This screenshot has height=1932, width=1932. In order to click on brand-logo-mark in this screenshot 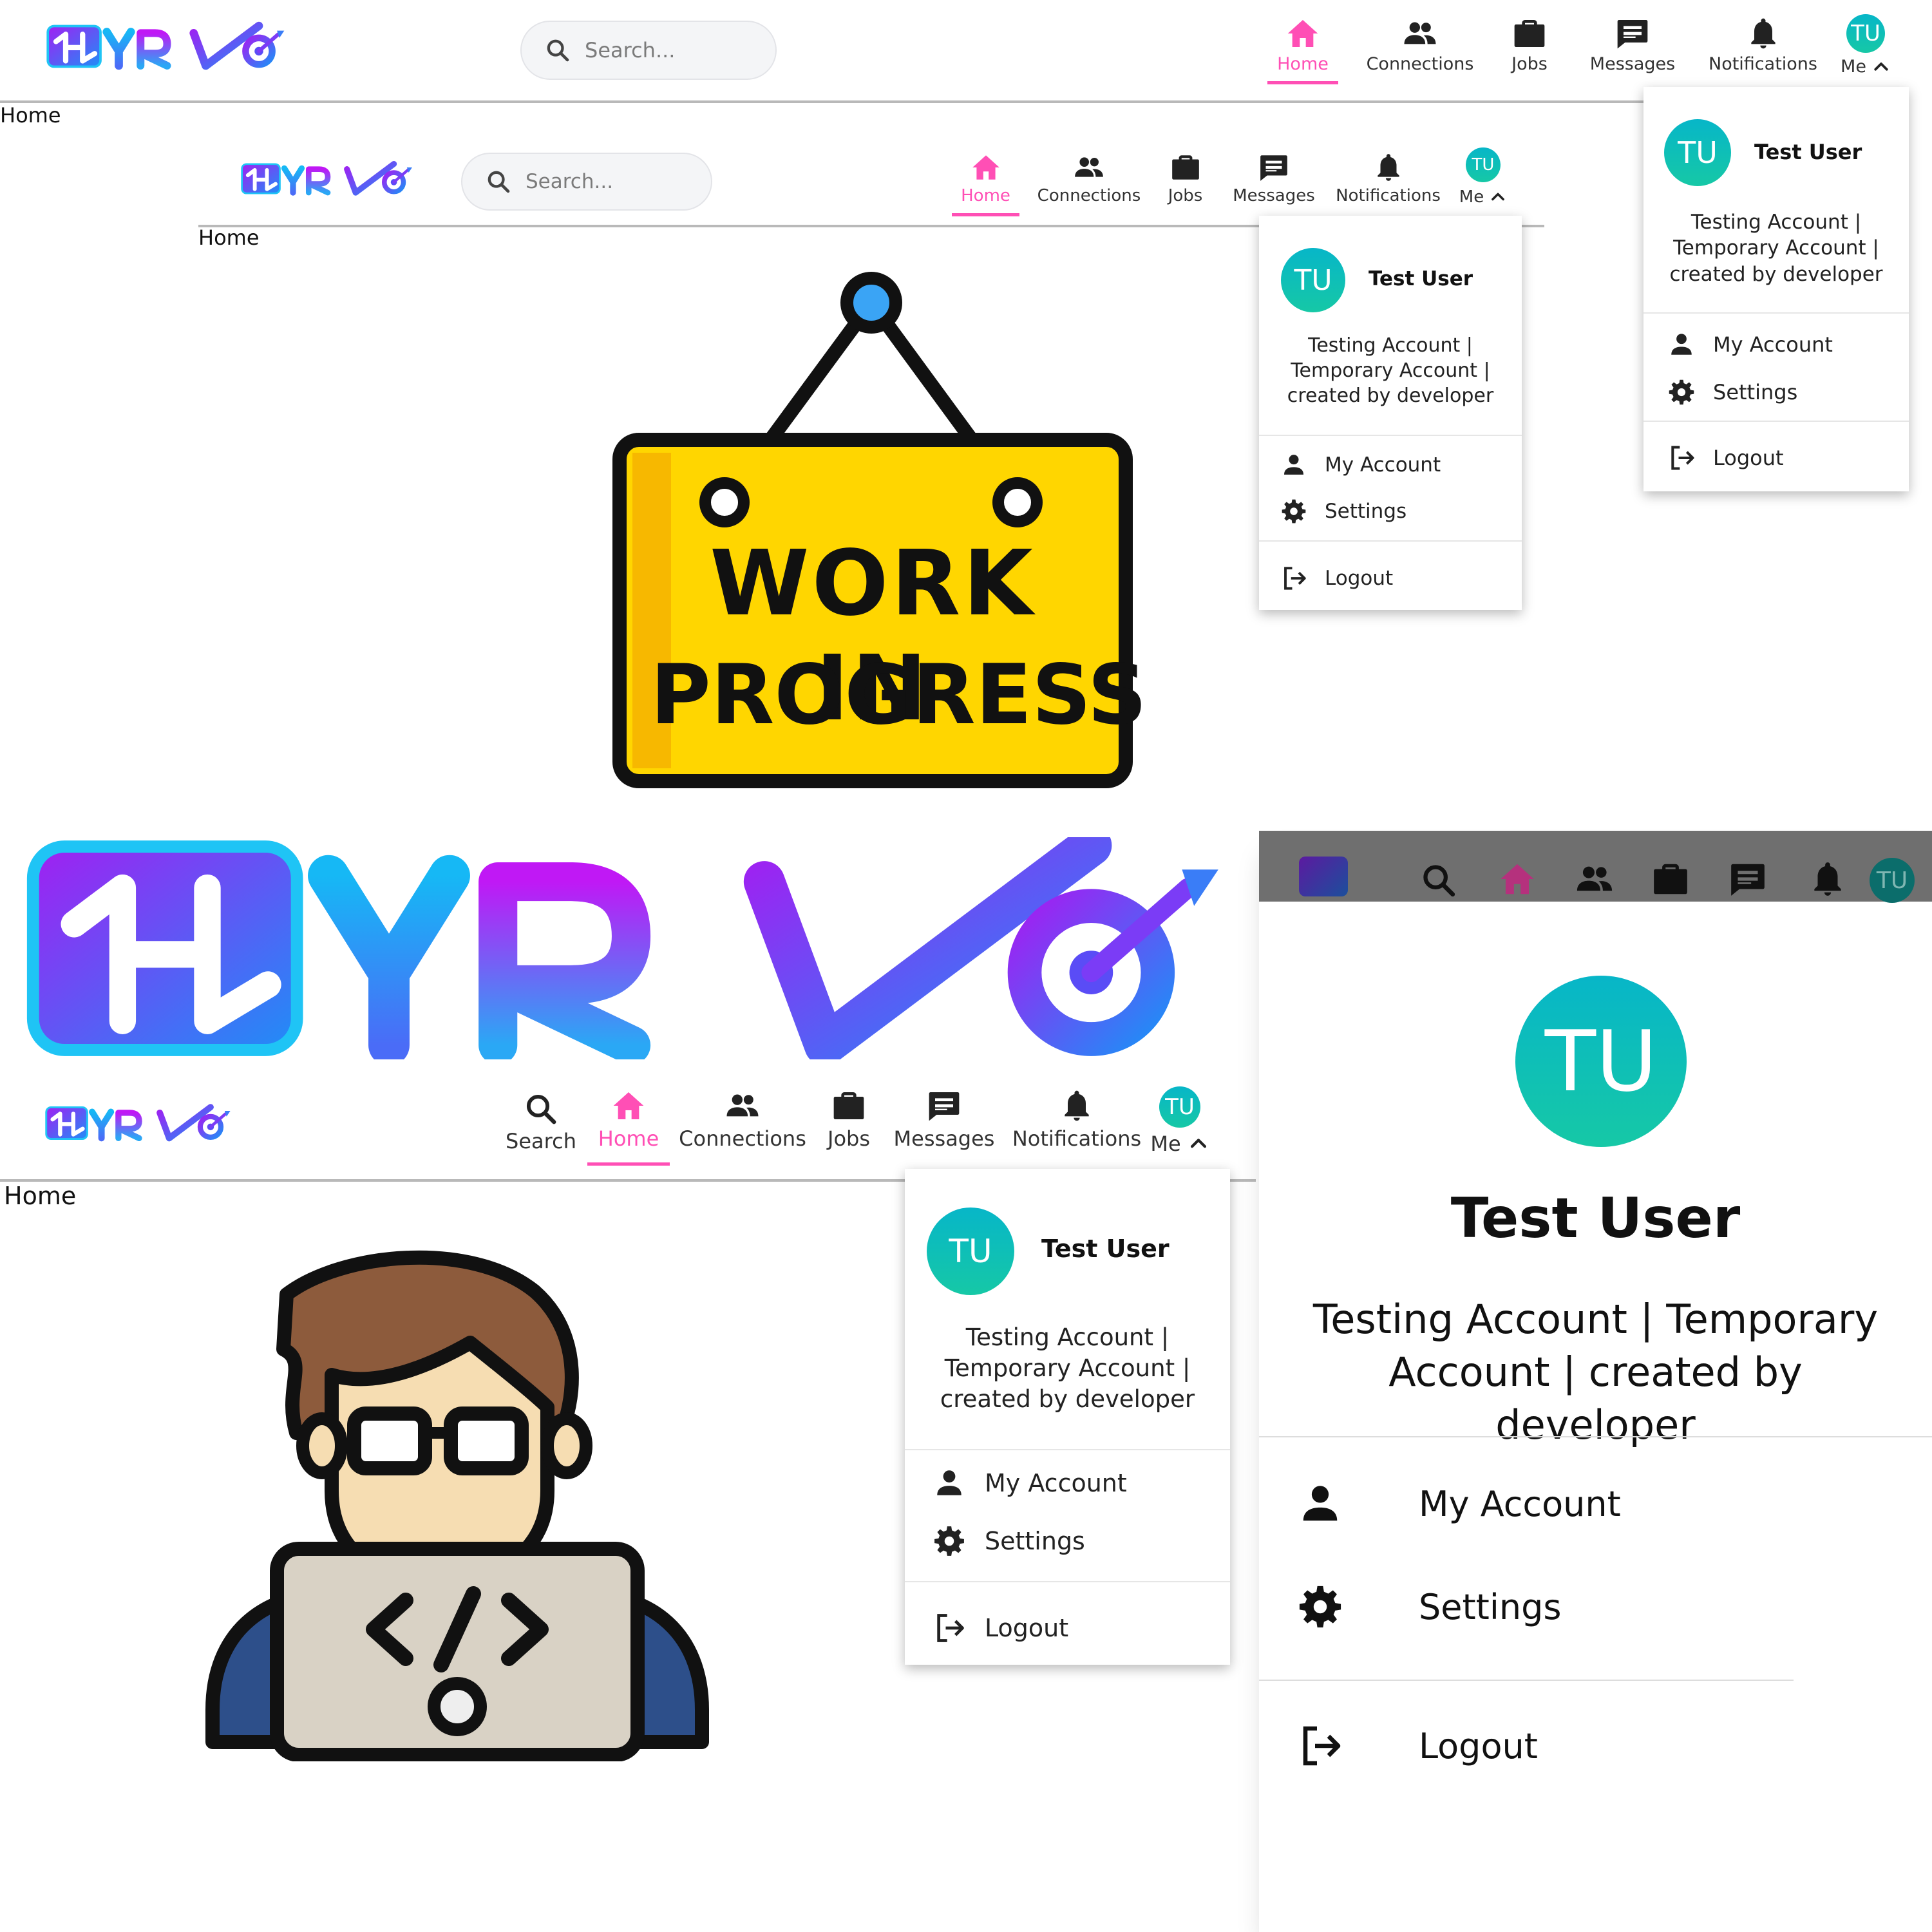, I will do `click(1323, 877)`.